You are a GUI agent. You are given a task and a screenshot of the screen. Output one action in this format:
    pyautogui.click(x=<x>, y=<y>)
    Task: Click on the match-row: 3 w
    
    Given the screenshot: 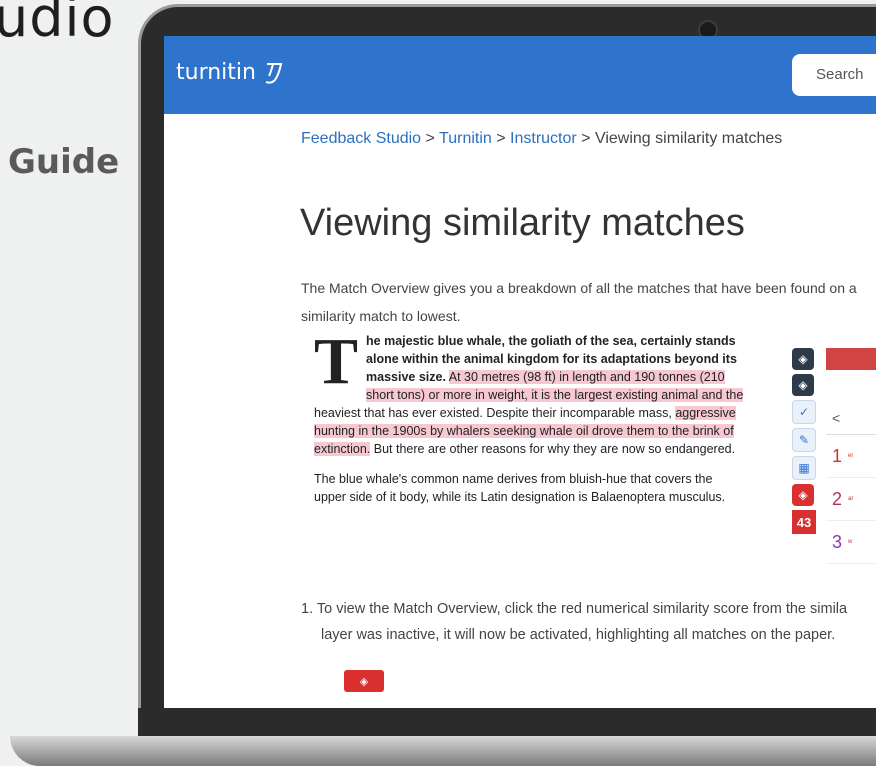 What is the action you would take?
    pyautogui.click(x=851, y=542)
    